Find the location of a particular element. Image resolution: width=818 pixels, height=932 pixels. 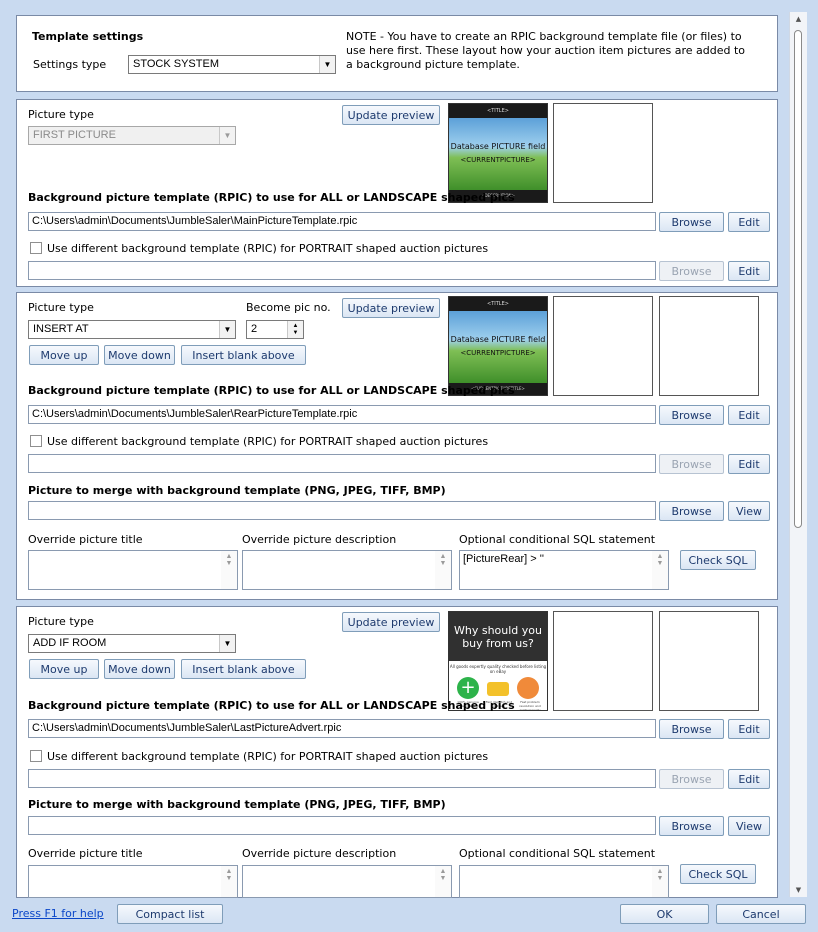

pic-no-stepper: 2 ▲ ▼ is located at coordinates (275, 329).